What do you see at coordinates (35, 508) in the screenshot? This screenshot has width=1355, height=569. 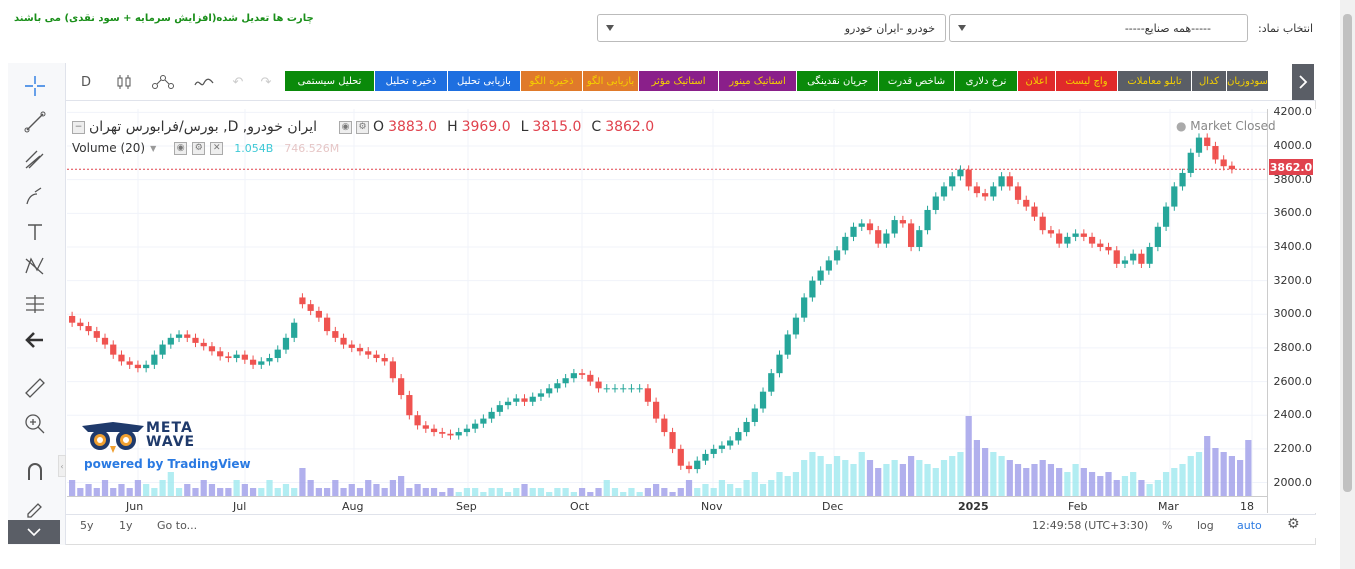 I see `lock-drawing-icon` at bounding box center [35, 508].